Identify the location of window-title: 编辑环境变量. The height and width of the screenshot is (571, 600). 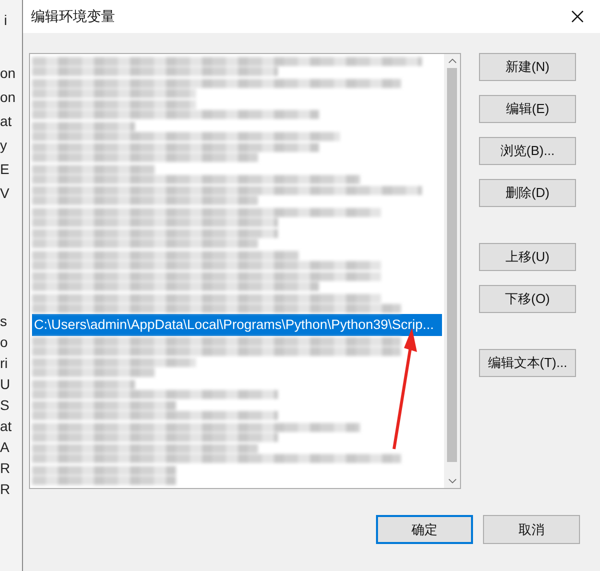
(73, 17).